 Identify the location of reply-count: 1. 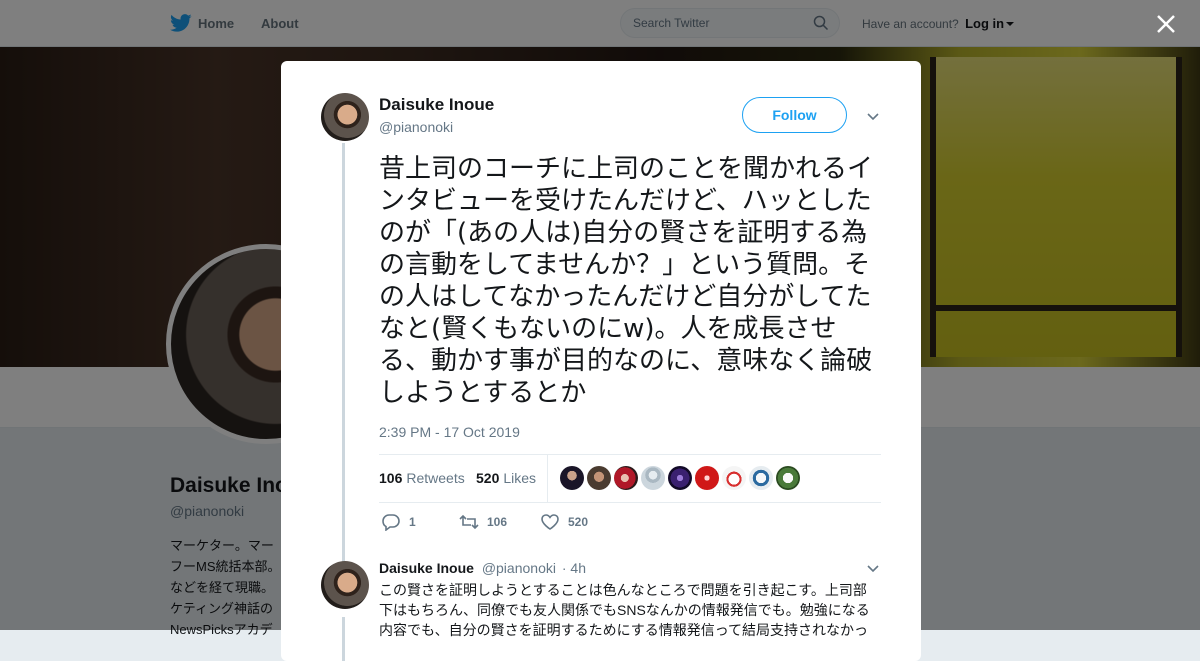
(412, 522).